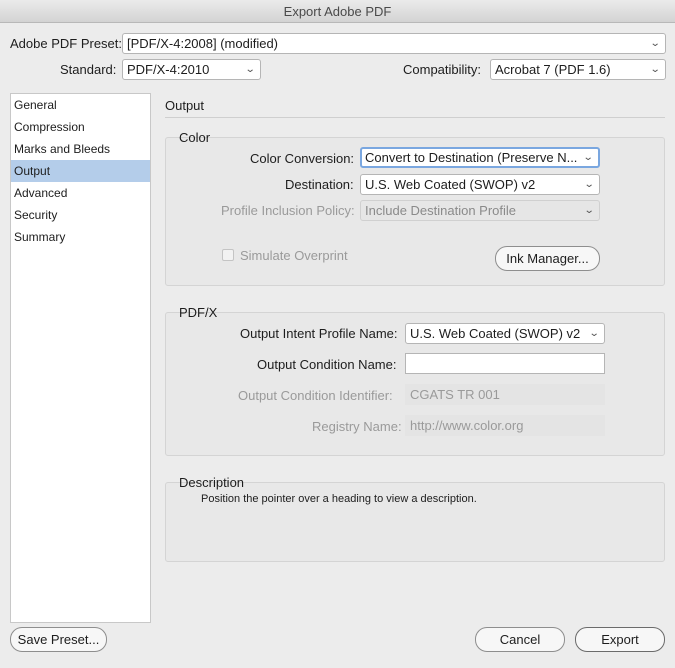 Image resolution: width=675 pixels, height=668 pixels. Describe the element at coordinates (450, 184) in the screenshot. I see `destination-value: U.S. Web Coated (SWOP) v2` at that location.